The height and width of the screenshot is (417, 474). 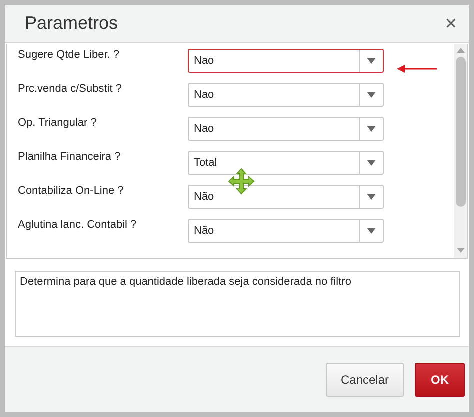 What do you see at coordinates (241, 181) in the screenshot?
I see `move-cursor-icon` at bounding box center [241, 181].